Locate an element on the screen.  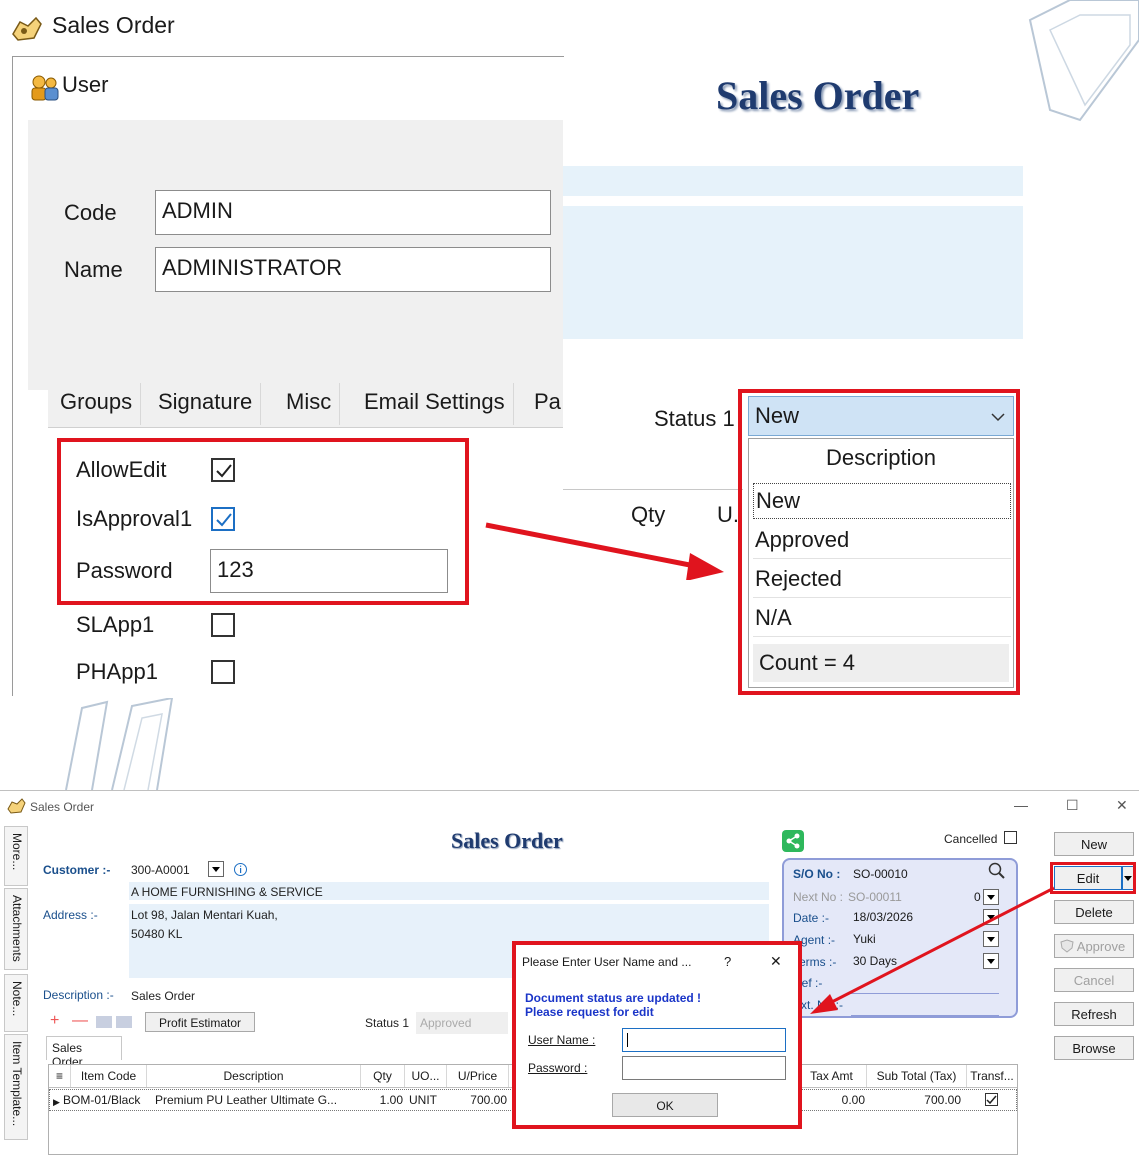
cell-qty: 1.00 is located at coordinates (385, 1100).